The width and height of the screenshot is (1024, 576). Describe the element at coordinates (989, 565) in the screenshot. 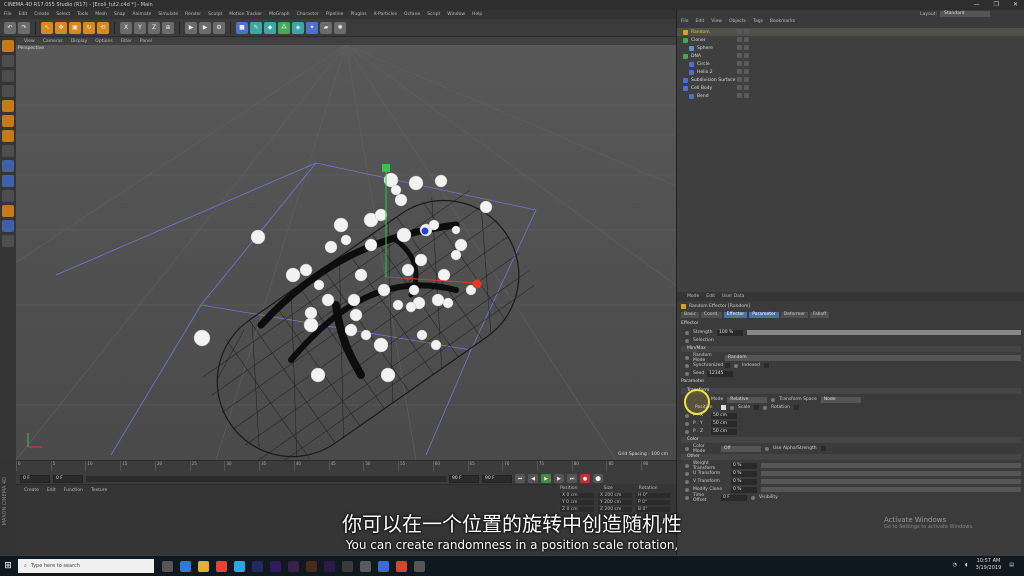

I see `clock: 10:57 AM 3/19/2019` at that location.